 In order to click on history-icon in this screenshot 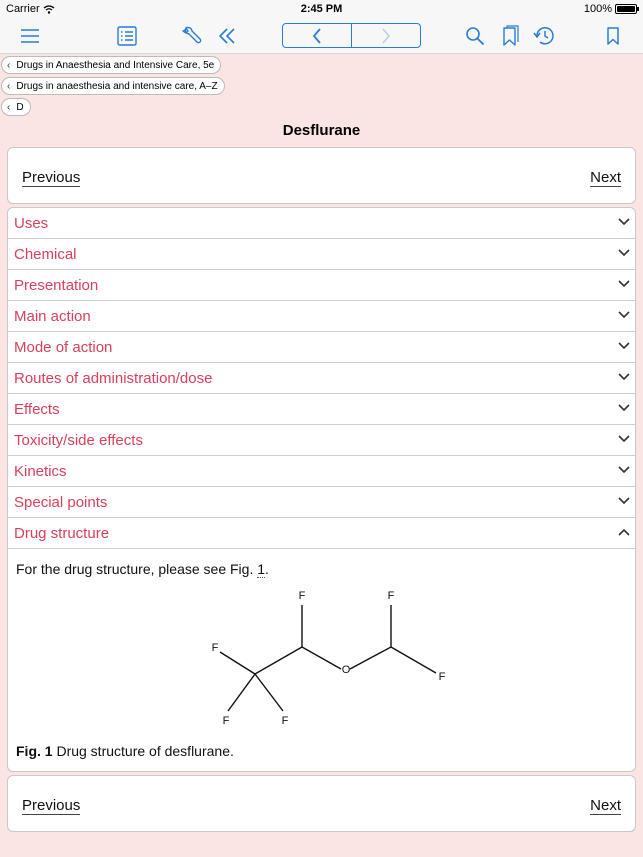, I will do `click(543, 36)`.